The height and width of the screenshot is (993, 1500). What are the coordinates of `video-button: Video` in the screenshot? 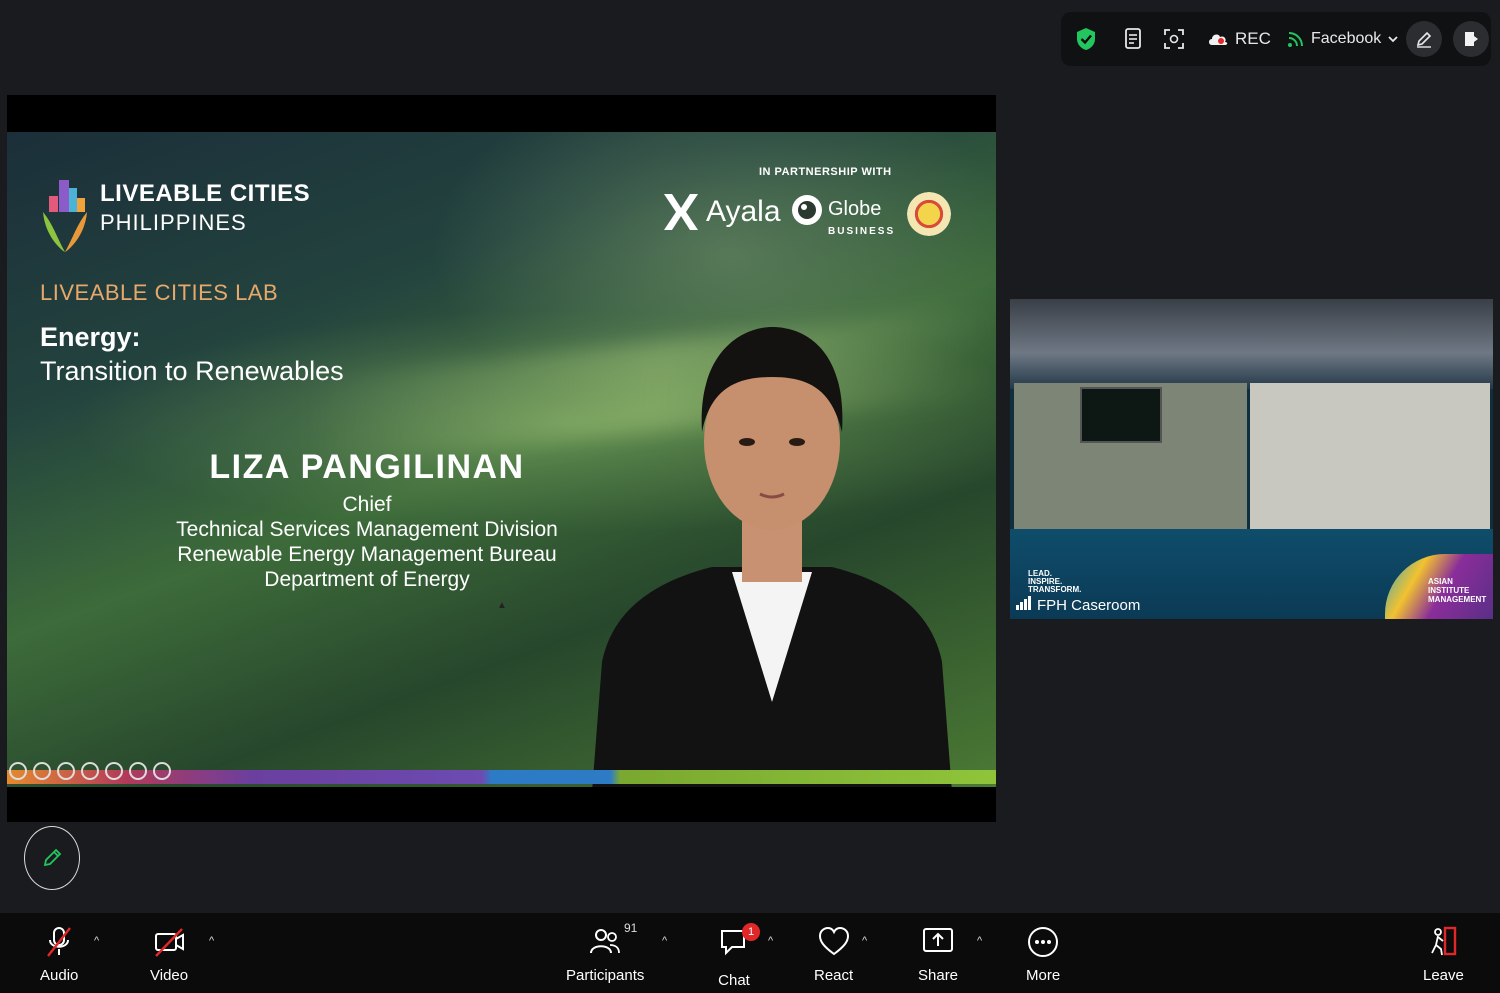 It's located at (169, 954).